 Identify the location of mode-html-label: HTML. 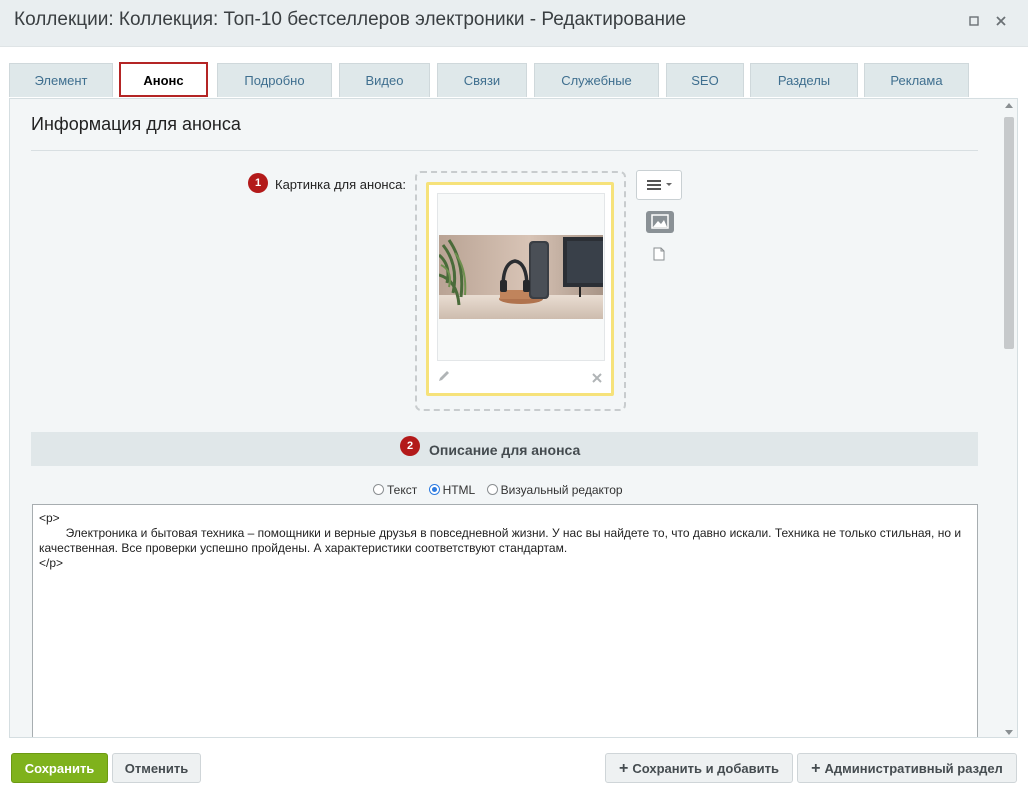
(459, 490).